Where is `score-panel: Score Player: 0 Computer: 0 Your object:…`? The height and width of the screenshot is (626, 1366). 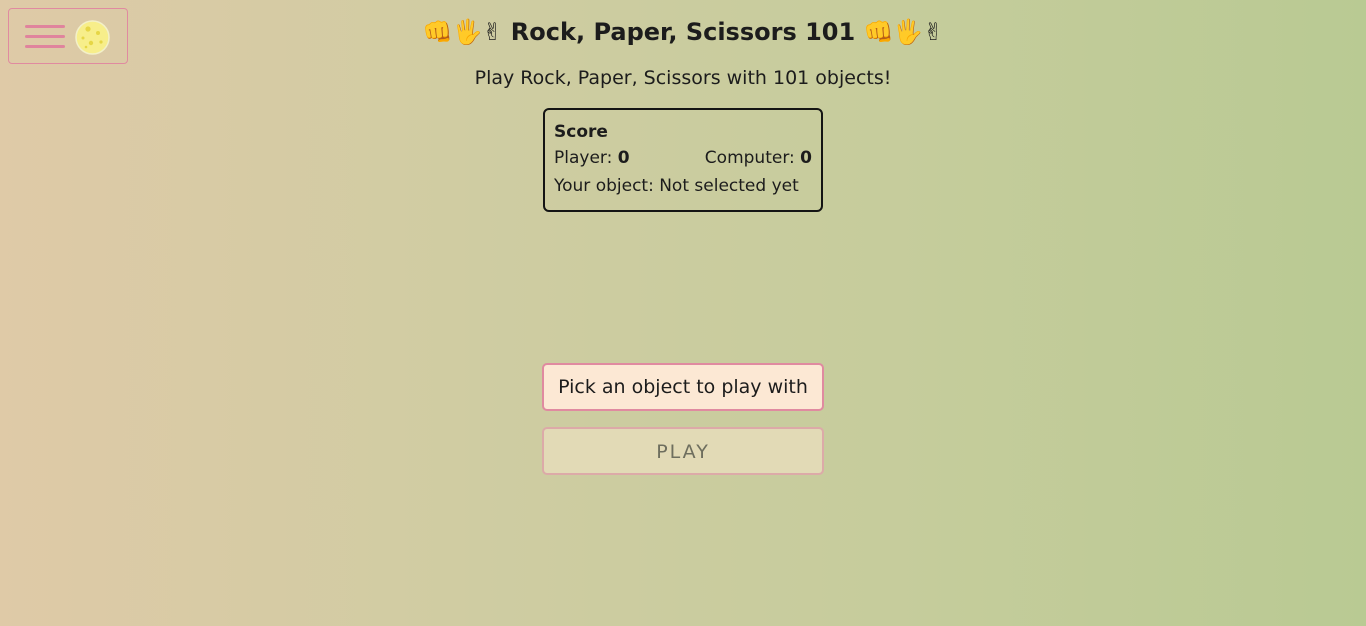 score-panel: Score Player: 0 Computer: 0 Your object:… is located at coordinates (683, 160).